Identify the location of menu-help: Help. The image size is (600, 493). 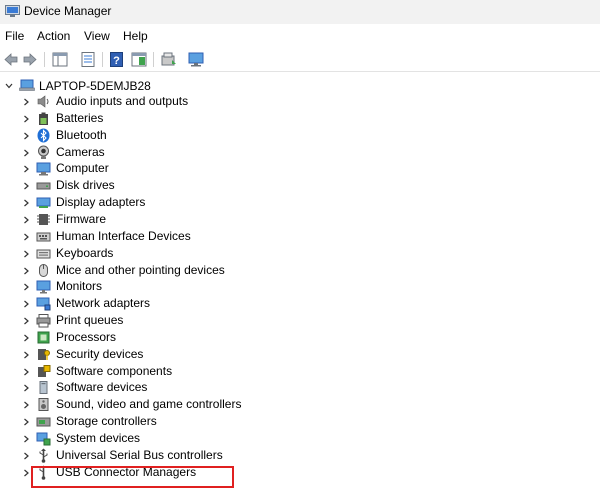
(135, 36).